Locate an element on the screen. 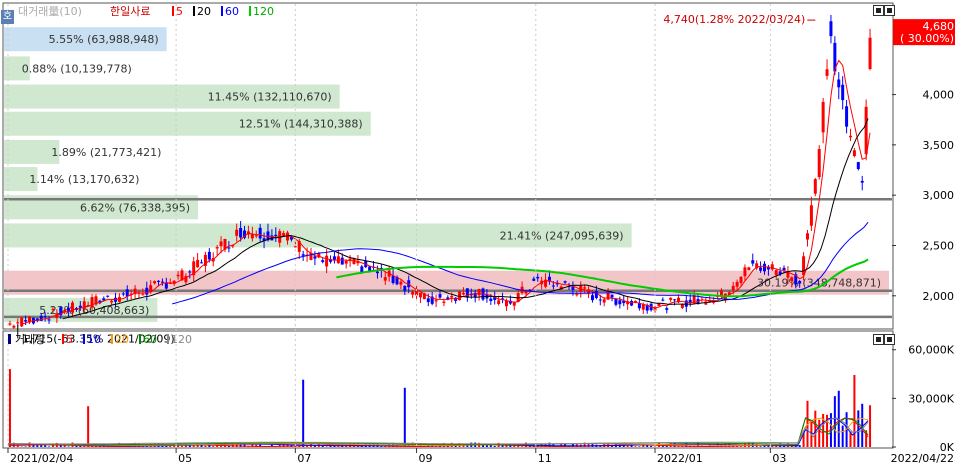 The height and width of the screenshot is (467, 957). volume-legend-label: 60 is located at coordinates (150, 339).